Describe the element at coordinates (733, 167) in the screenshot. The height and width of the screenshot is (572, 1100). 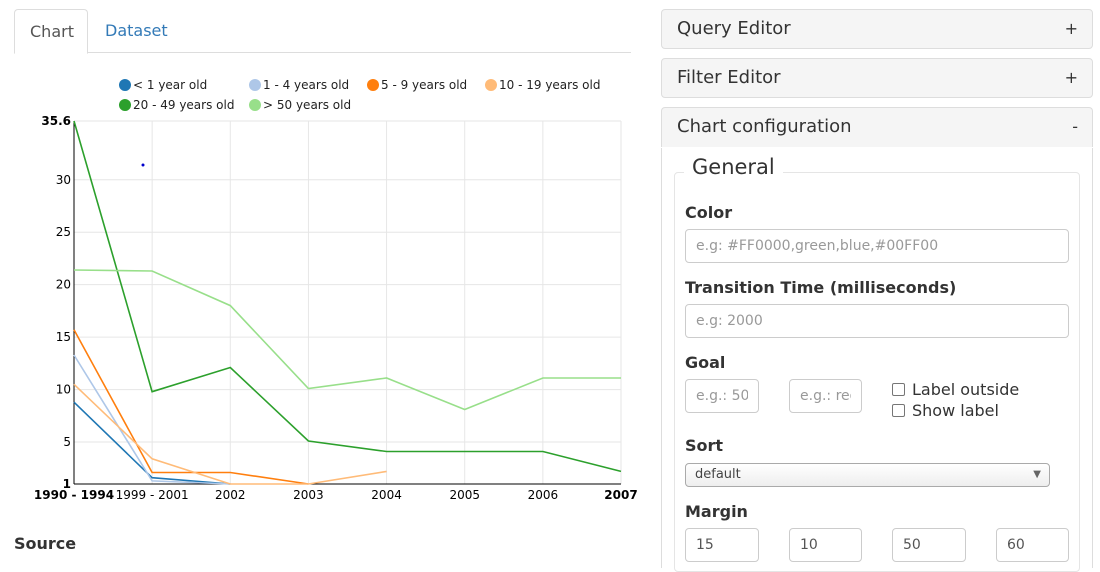
I see `general-section-title: General` at that location.